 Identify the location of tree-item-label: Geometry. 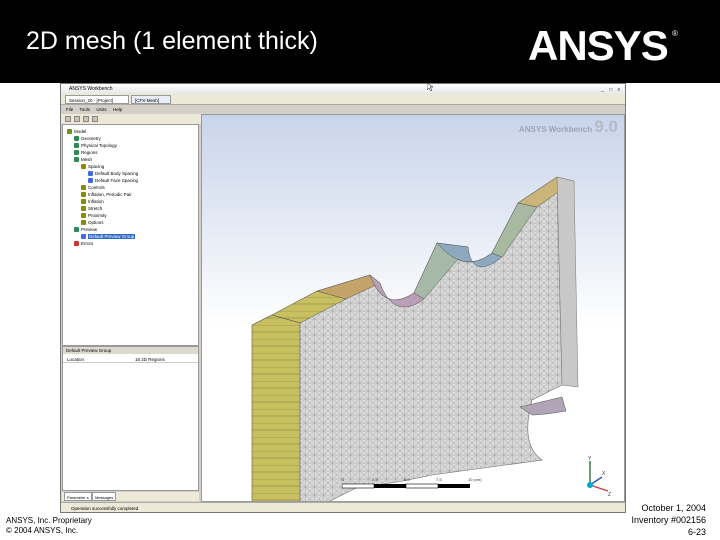
(91, 138).